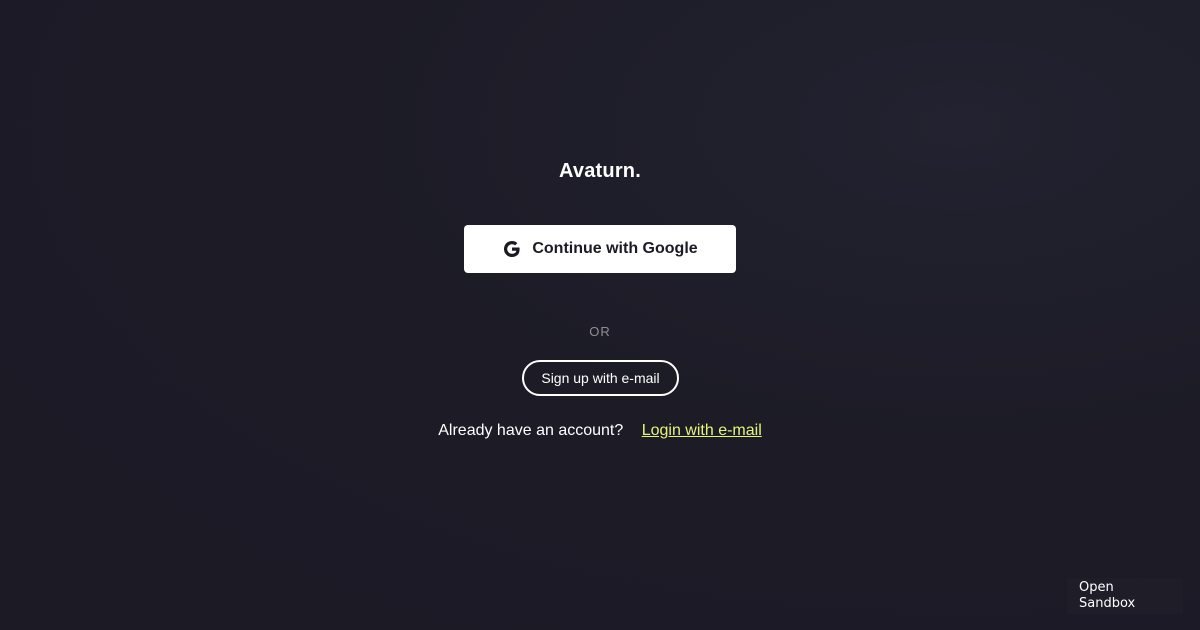 The height and width of the screenshot is (630, 1200). I want to click on continue-with-google-button: Continue with Google, so click(600, 249).